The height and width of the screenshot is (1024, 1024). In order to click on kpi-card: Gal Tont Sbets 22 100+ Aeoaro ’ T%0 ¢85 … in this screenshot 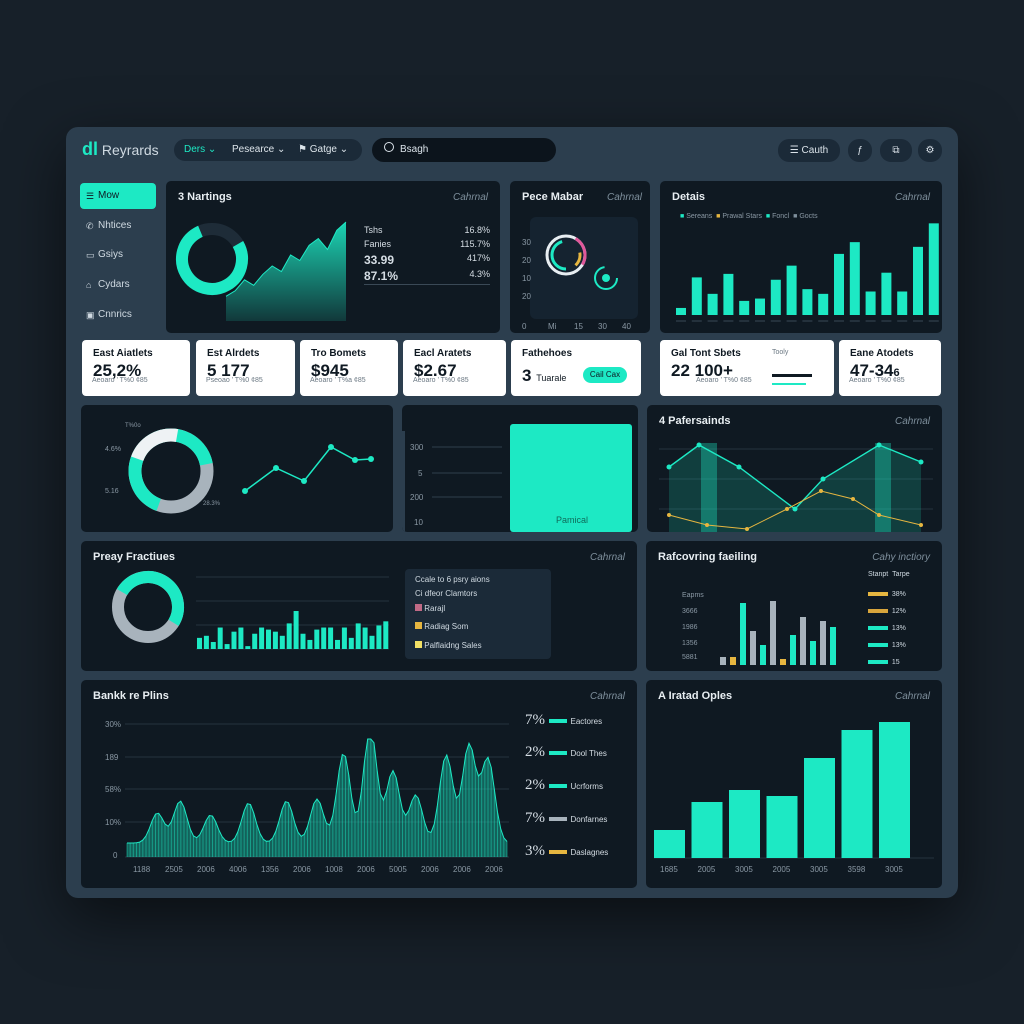, I will do `click(747, 368)`.